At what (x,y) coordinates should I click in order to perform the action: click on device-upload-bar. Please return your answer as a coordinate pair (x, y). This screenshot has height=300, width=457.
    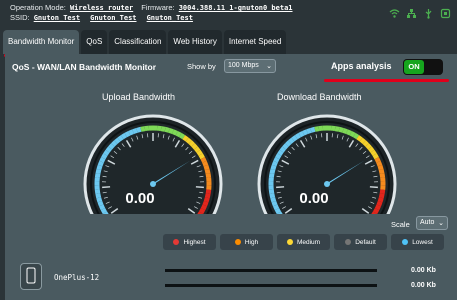
    Looking at the image, I should click on (271, 270).